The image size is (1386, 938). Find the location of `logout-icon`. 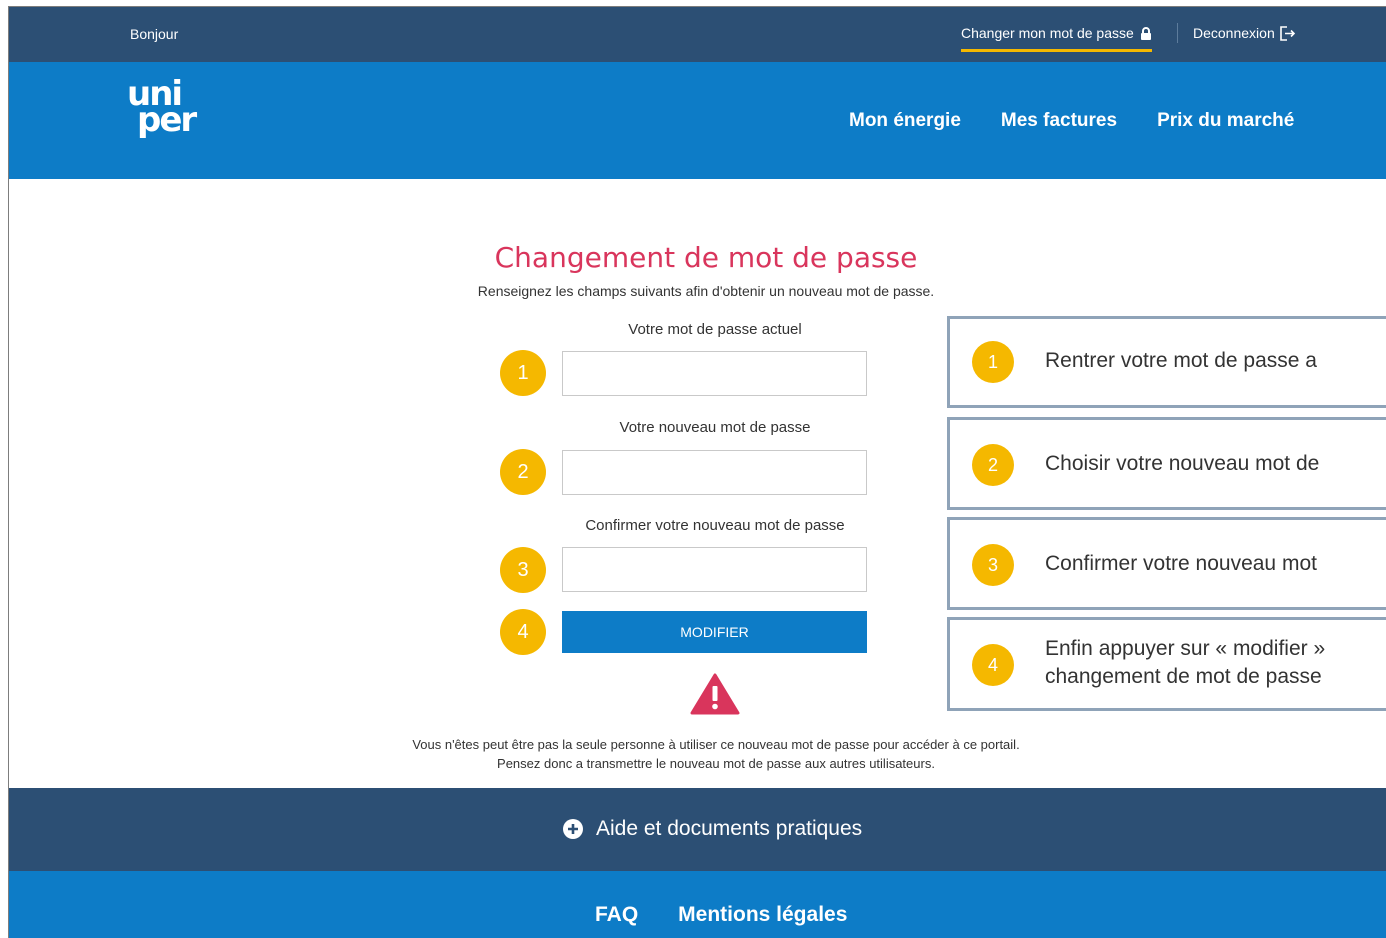

logout-icon is located at coordinates (1287, 33).